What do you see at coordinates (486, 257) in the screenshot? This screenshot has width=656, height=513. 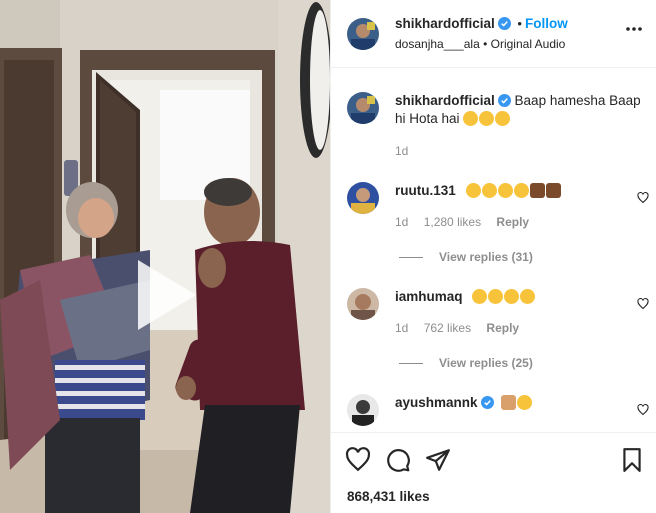 I see `view-replies-label: View replies (31)` at bounding box center [486, 257].